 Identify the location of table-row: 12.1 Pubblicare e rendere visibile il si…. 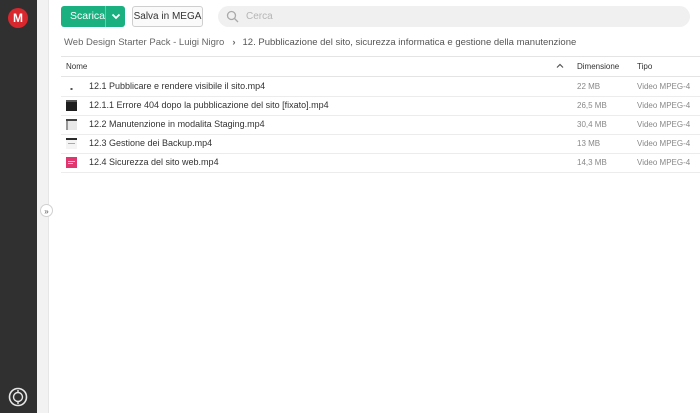
(380, 87).